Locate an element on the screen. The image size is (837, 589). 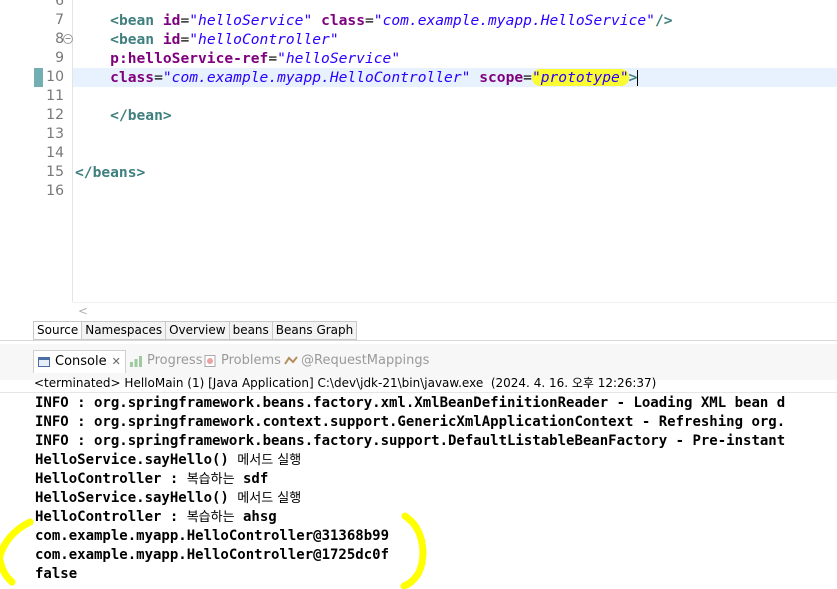
tab-request-mappings: @RequestMappings is located at coordinates (356, 361).